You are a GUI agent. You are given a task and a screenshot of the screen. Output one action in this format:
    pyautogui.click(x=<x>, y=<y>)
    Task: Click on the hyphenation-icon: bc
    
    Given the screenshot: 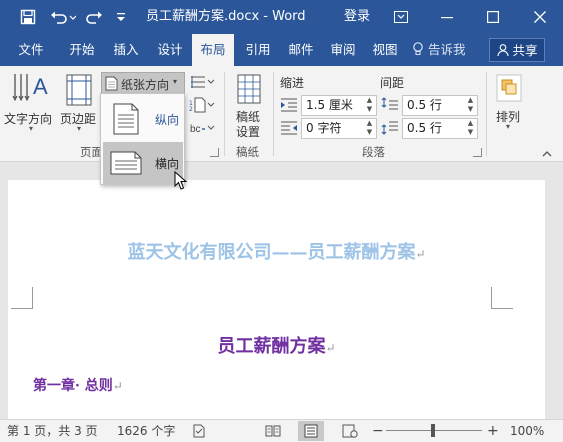 What is the action you would take?
    pyautogui.click(x=202, y=129)
    